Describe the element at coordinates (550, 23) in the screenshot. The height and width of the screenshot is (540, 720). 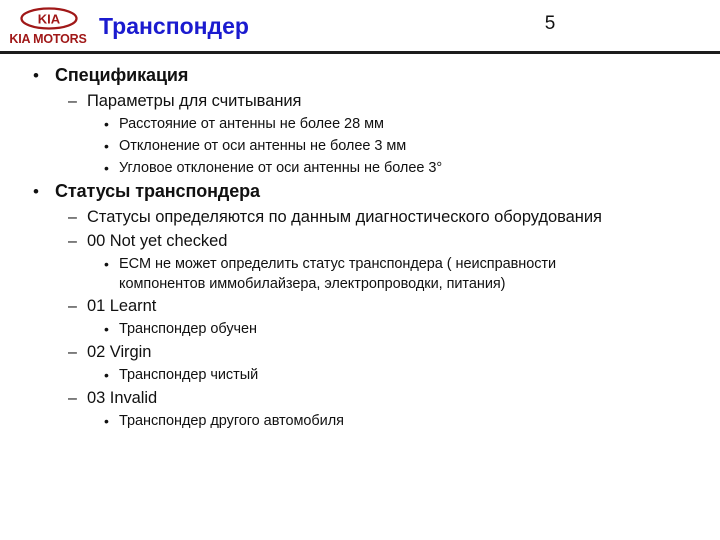
I see `page-number: 5` at that location.